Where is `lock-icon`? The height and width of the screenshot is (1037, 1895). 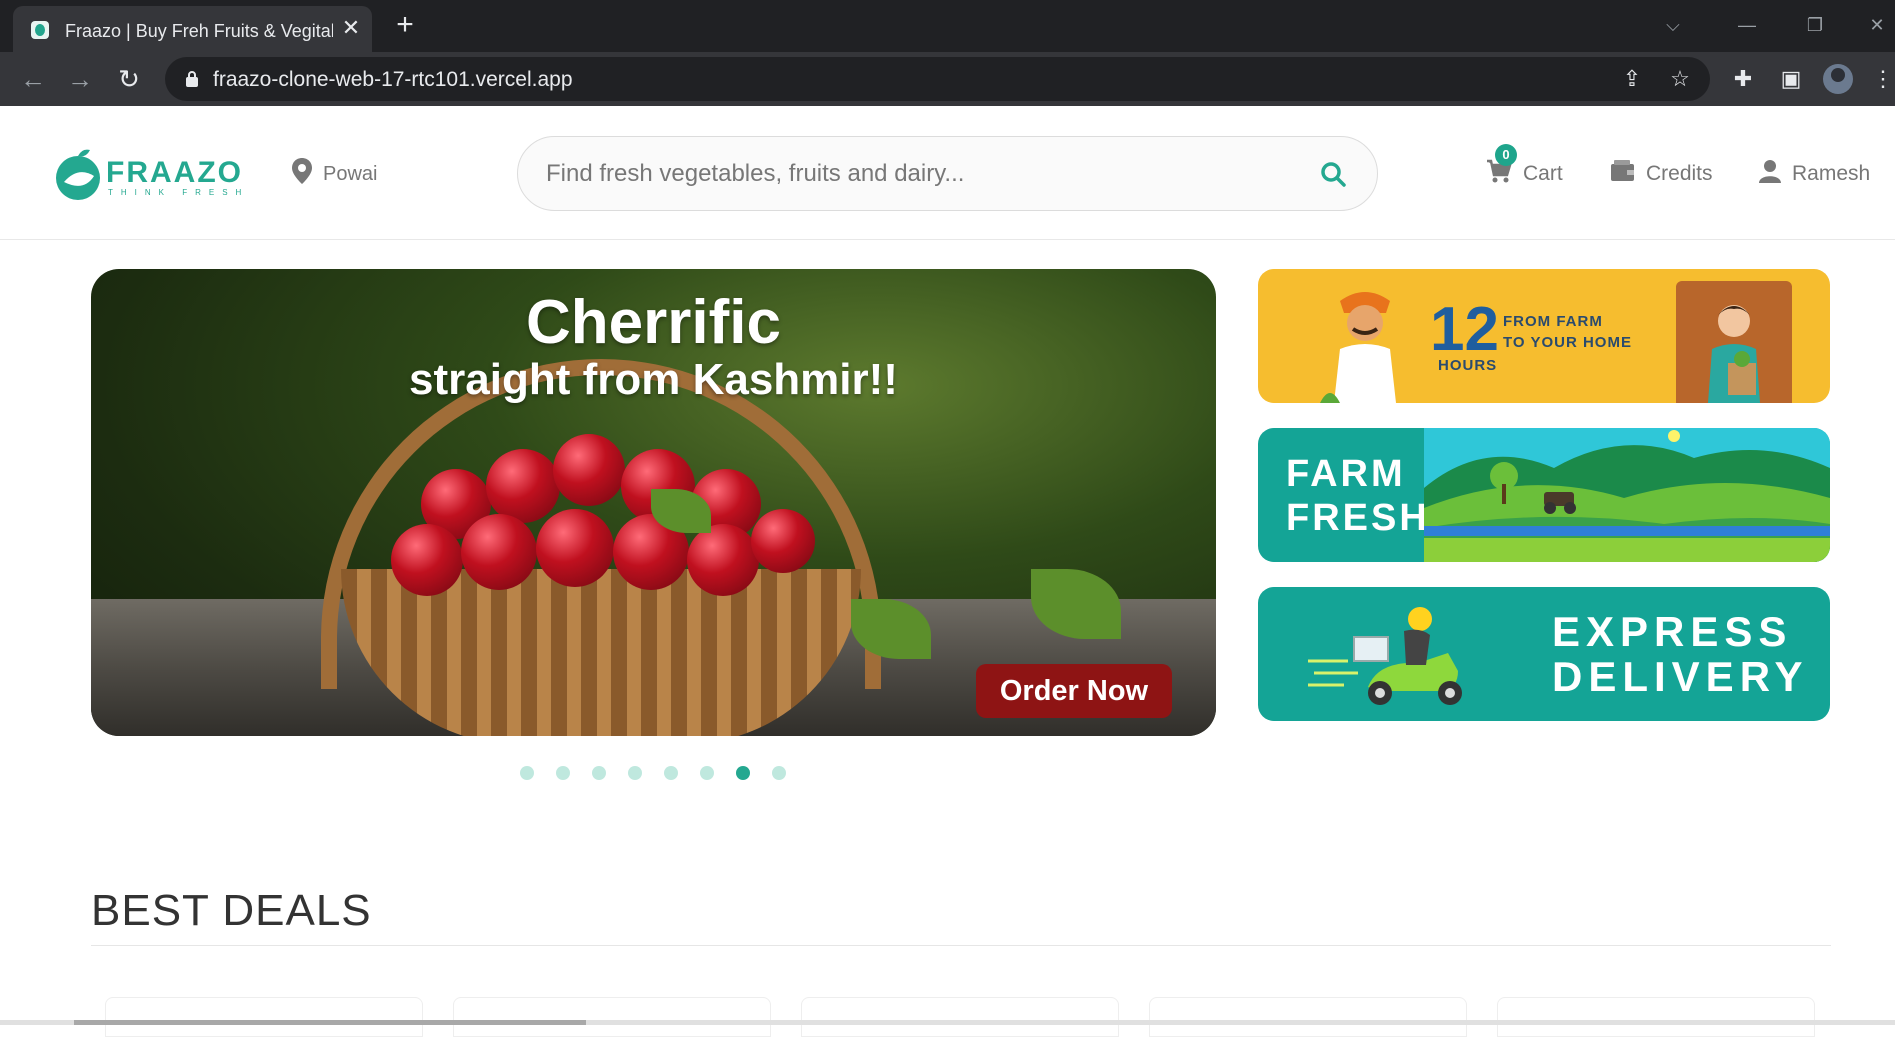
lock-icon is located at coordinates (192, 79).